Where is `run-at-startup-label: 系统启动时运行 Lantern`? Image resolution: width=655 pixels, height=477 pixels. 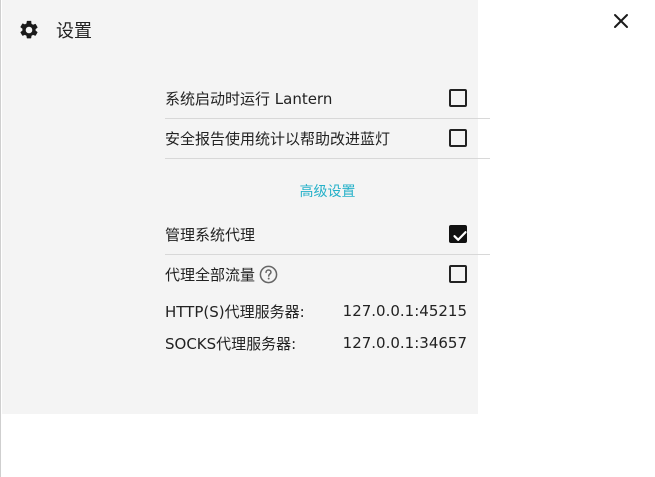
run-at-startup-label: 系统启动时运行 Lantern is located at coordinates (249, 98).